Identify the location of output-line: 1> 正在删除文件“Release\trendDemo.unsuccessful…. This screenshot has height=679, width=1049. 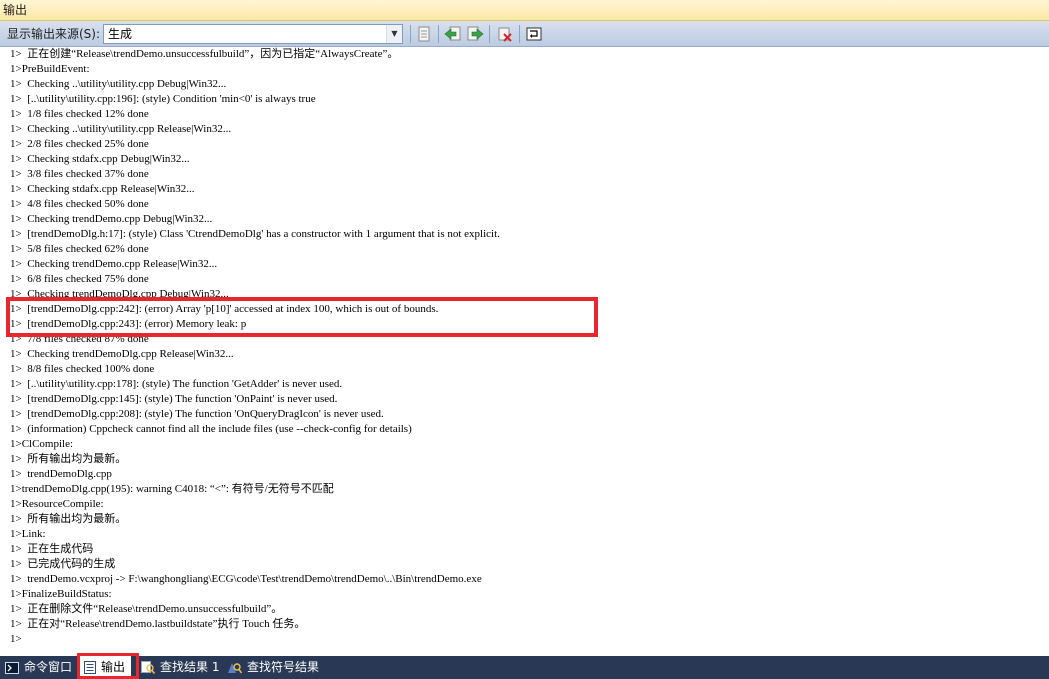
(146, 609).